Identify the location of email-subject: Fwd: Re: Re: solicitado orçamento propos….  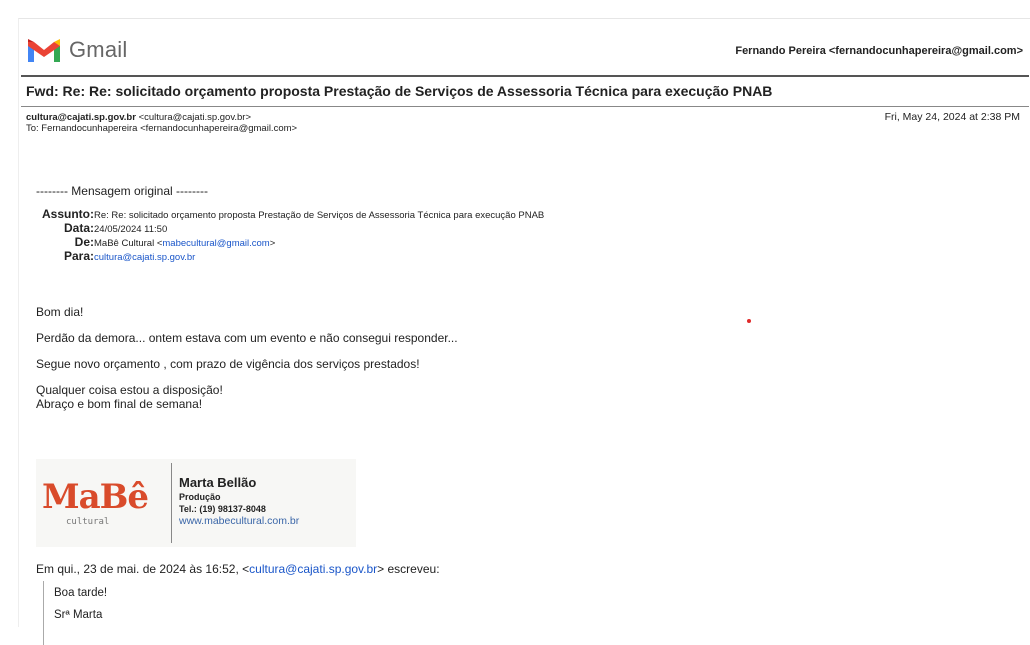
(399, 91).